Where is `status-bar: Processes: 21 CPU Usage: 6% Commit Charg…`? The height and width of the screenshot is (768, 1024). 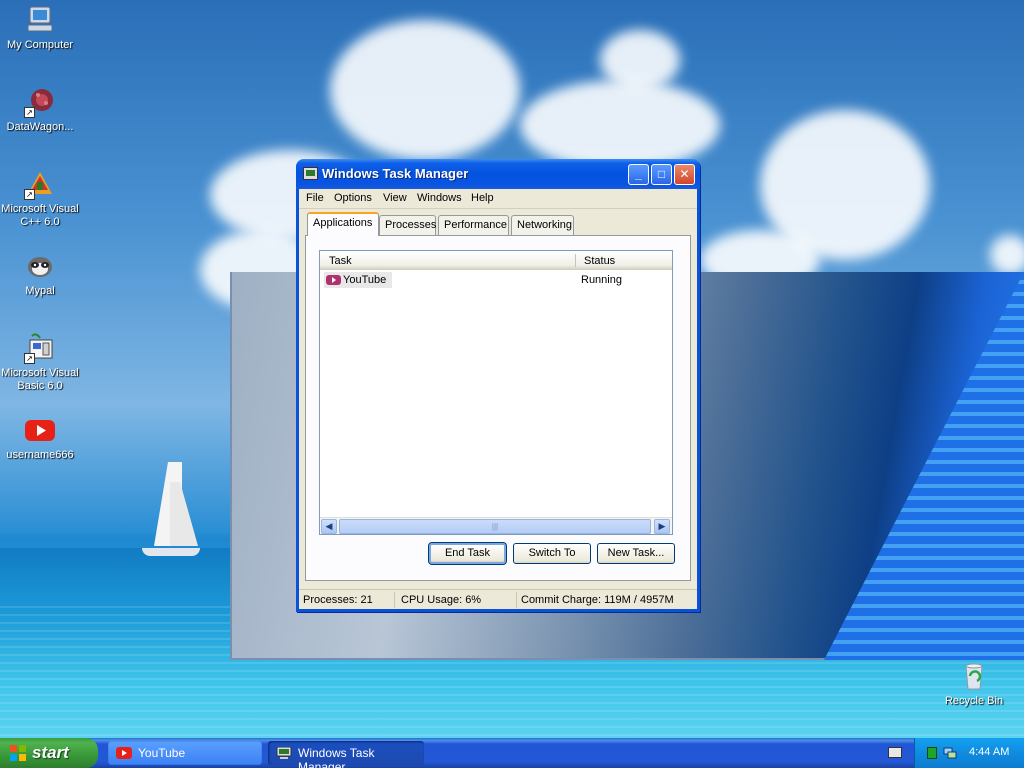 status-bar: Processes: 21 CPU Usage: 6% Commit Charg… is located at coordinates (498, 599).